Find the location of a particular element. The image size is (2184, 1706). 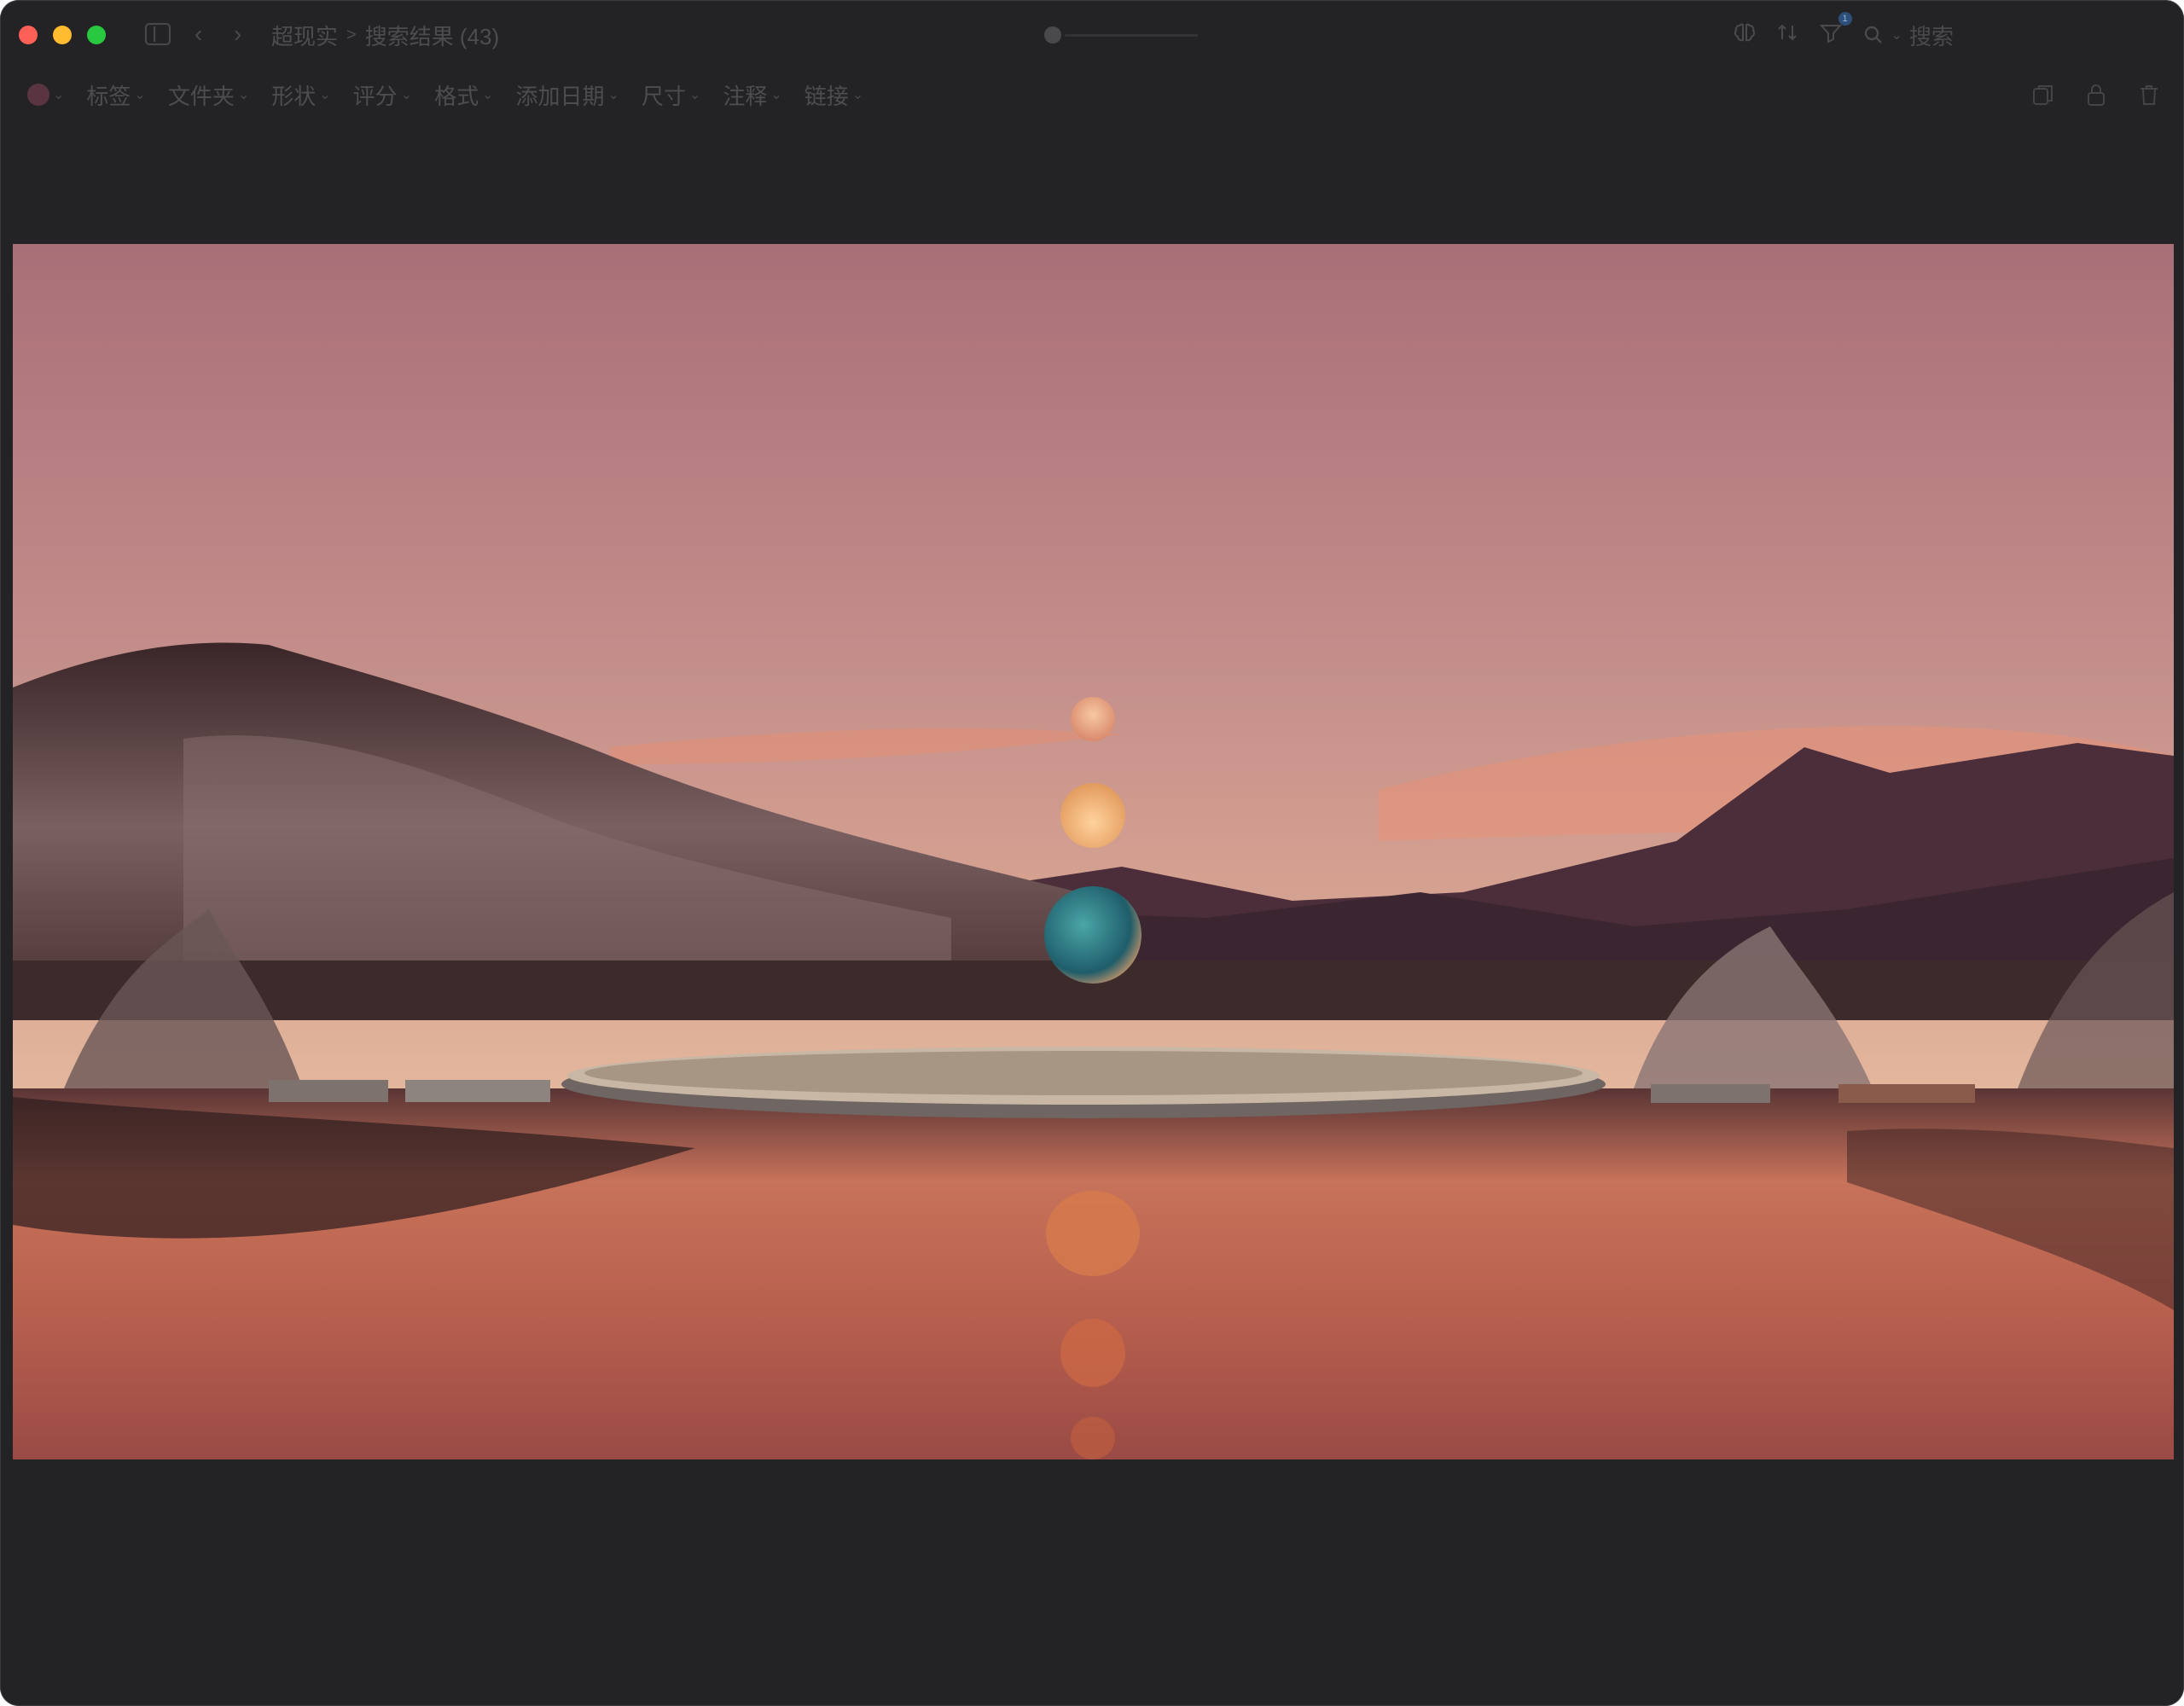

minimize-window-button is located at coordinates (63, 35).